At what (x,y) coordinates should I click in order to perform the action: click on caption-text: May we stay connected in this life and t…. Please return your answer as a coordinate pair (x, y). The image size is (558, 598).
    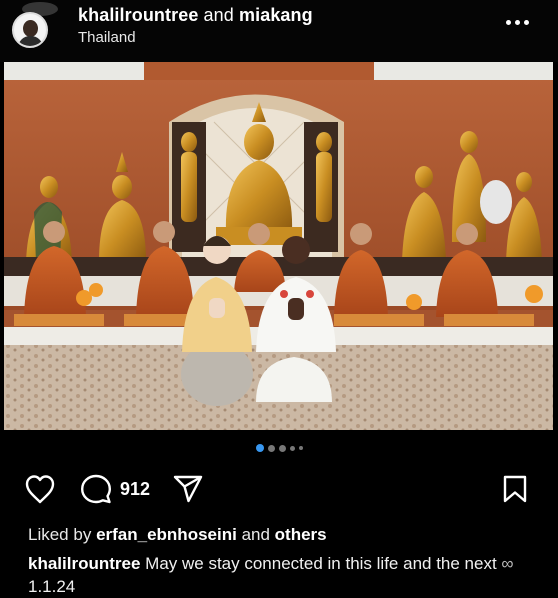
    Looking at the image, I should click on (321, 563).